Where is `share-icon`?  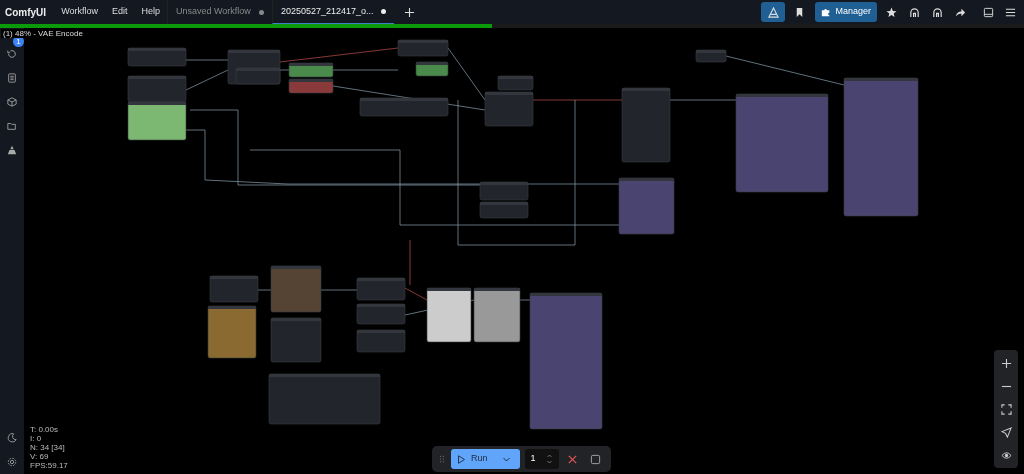 share-icon is located at coordinates (960, 12).